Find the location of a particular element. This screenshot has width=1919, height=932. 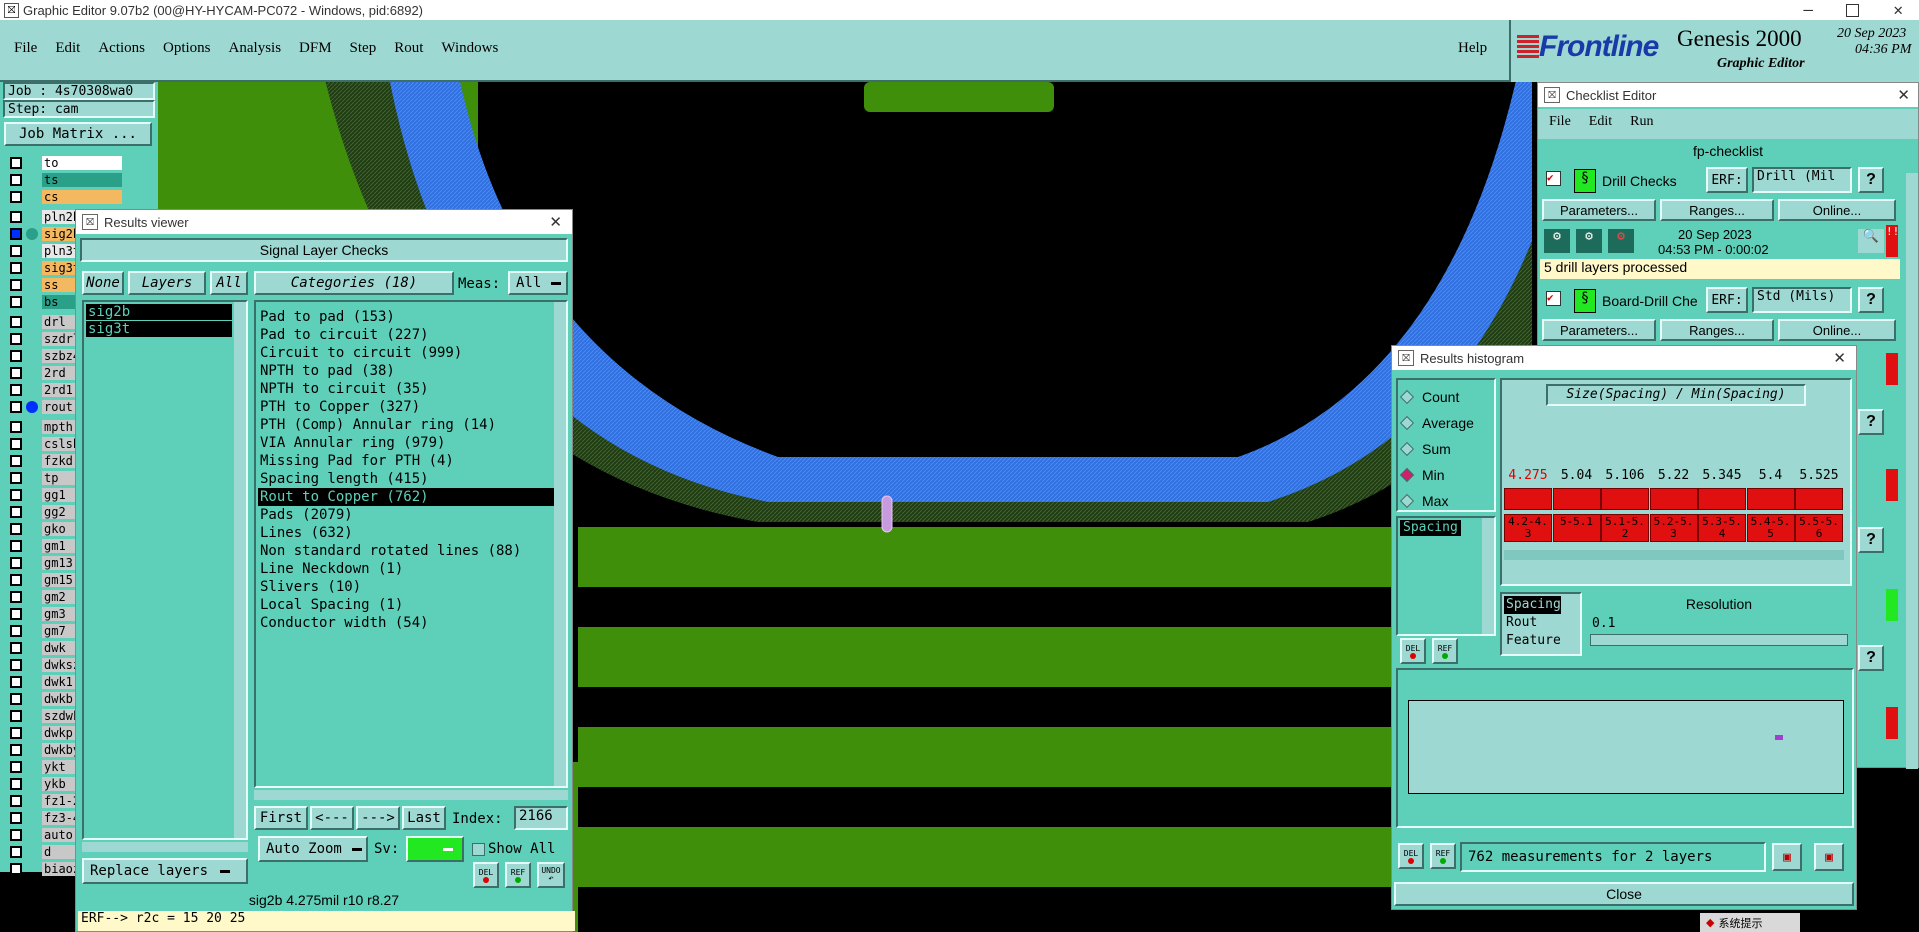

menu-analysis: Analysis is located at coordinates (255, 48).